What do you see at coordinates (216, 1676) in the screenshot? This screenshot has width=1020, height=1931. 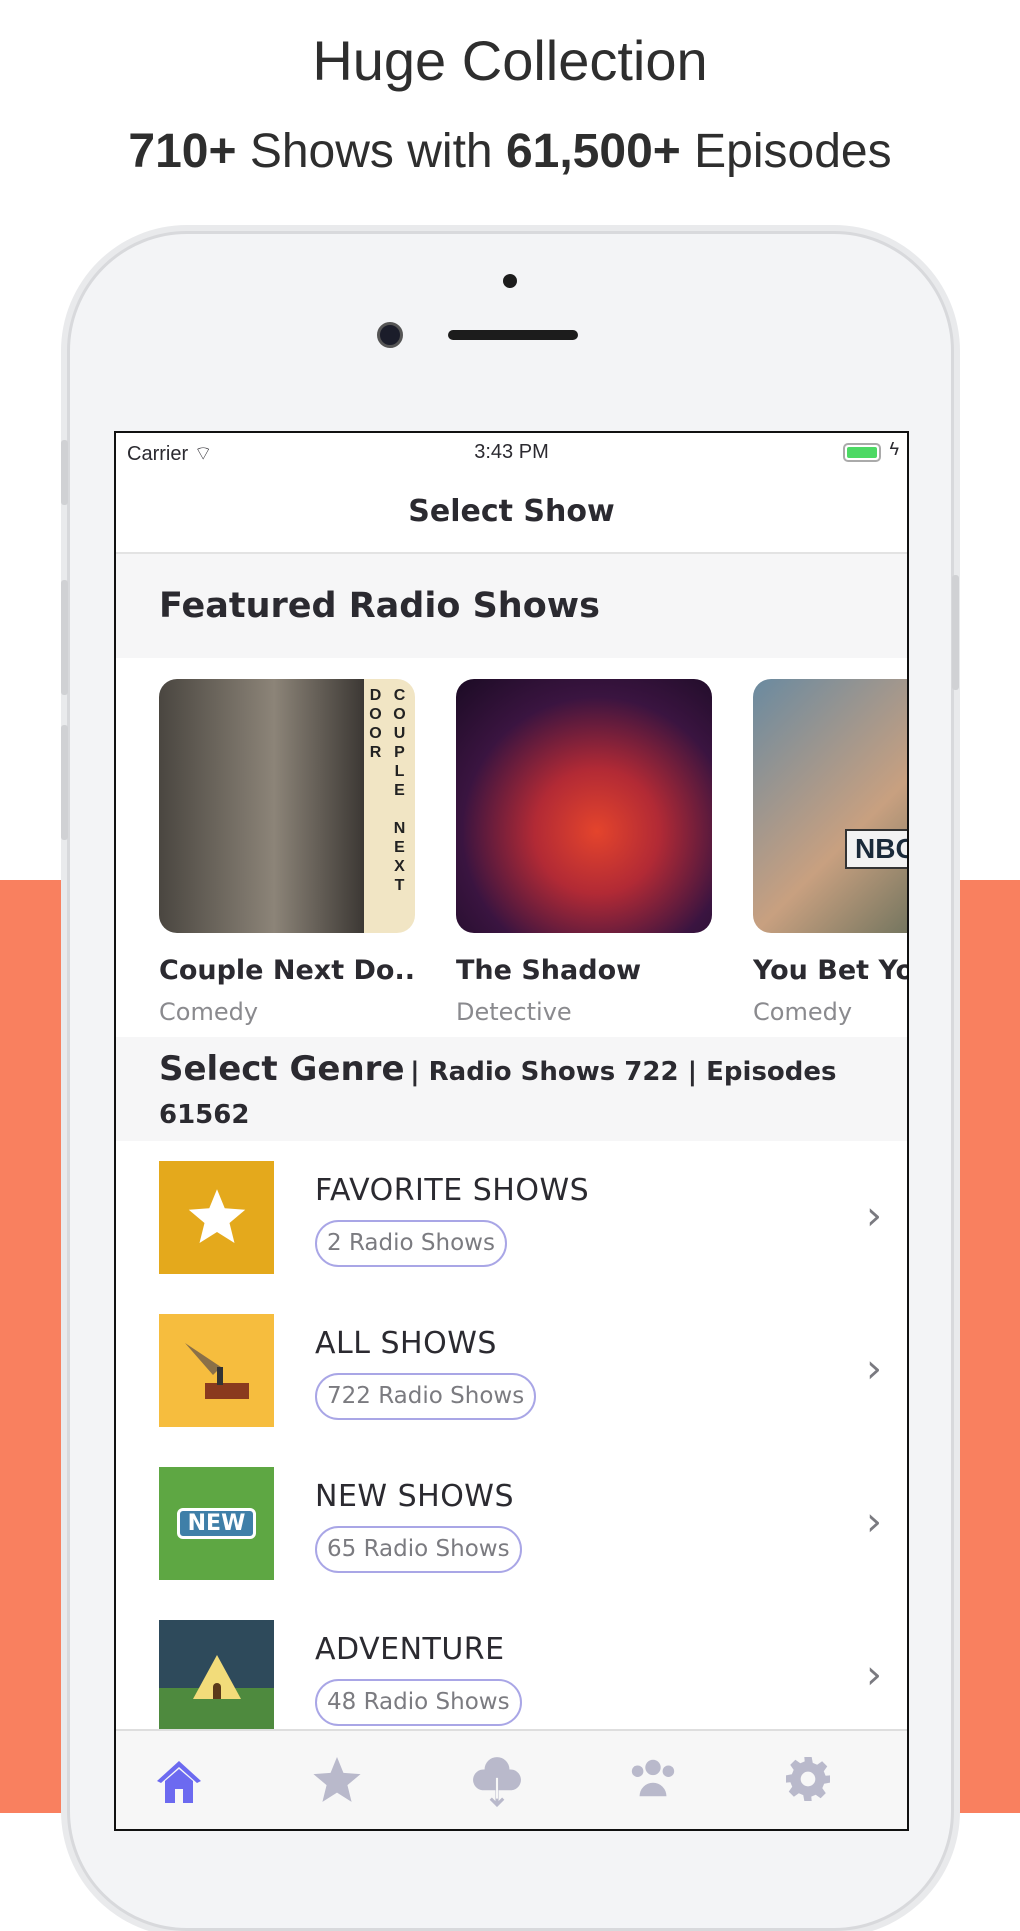 I see `tent-icon` at bounding box center [216, 1676].